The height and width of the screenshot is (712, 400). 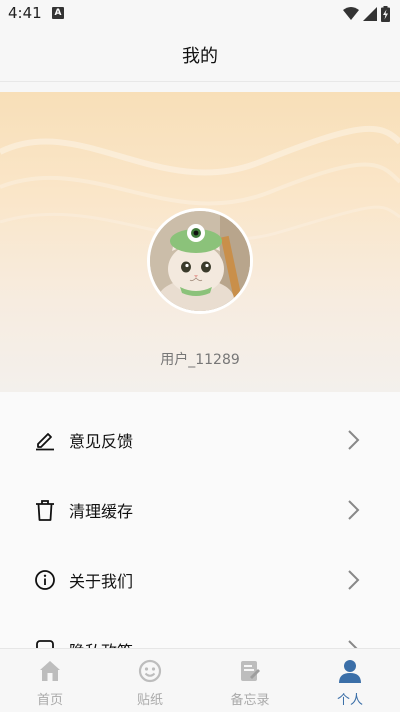 I want to click on page-title: 我的, so click(x=200, y=56).